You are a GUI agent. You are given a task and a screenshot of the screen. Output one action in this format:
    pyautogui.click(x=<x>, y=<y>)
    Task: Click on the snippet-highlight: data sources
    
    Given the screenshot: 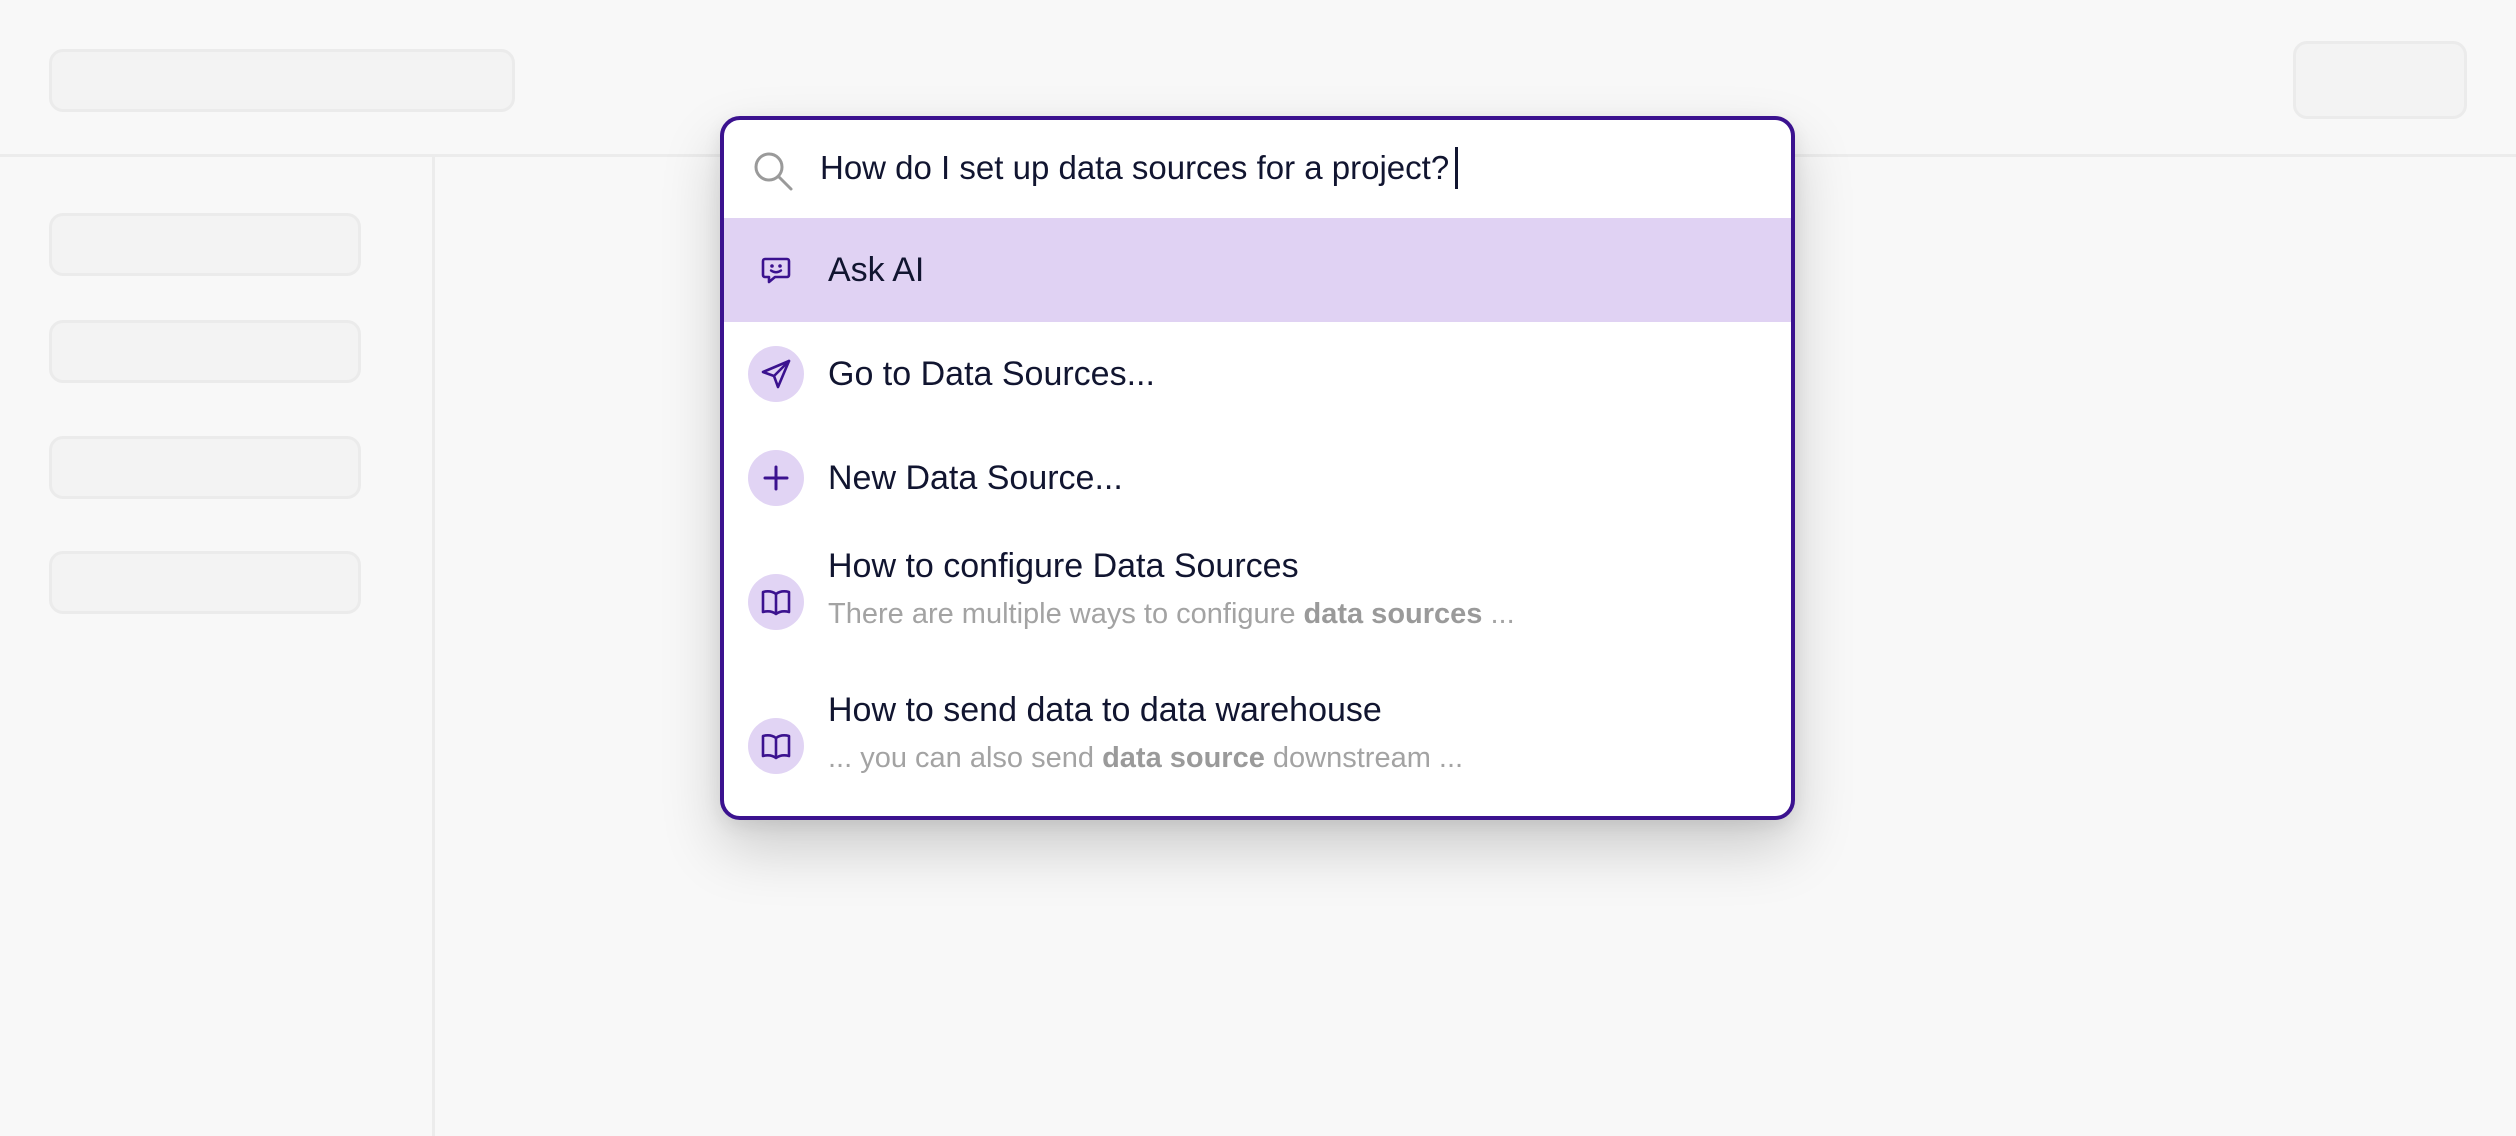 What is the action you would take?
    pyautogui.click(x=1393, y=614)
    